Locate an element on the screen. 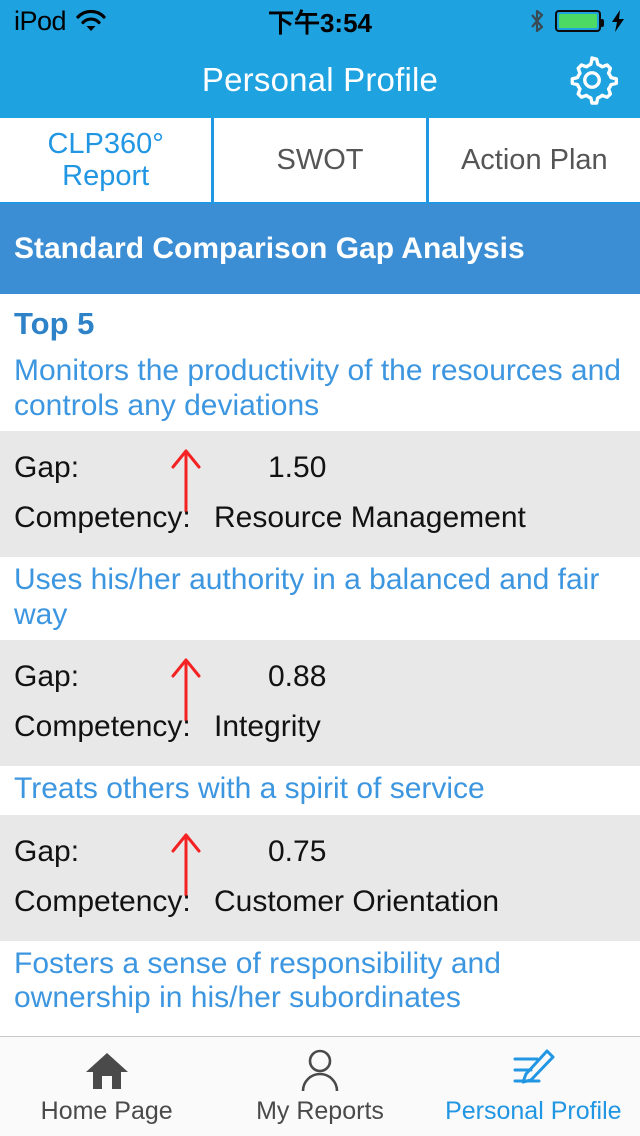 The image size is (640, 1136). battery-charging-icon is located at coordinates (579, 21).